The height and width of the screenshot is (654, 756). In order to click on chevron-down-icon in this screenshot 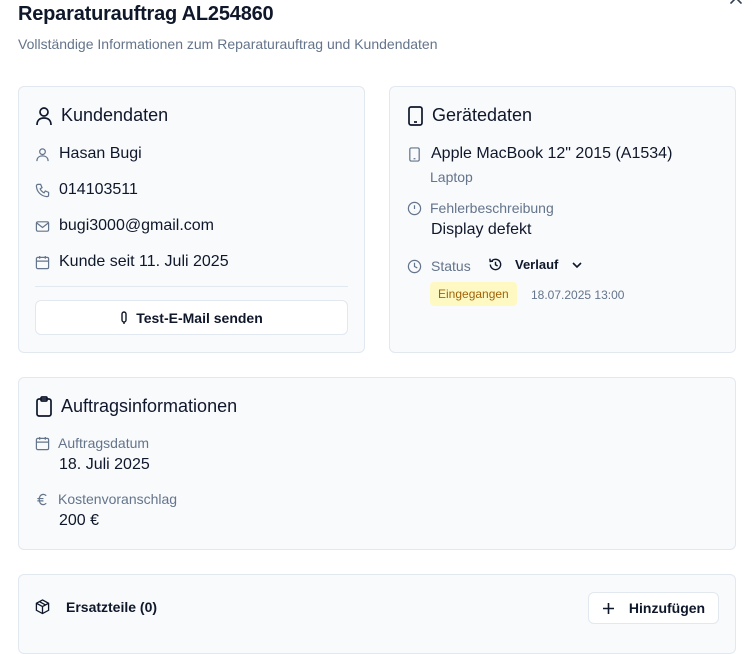, I will do `click(577, 264)`.